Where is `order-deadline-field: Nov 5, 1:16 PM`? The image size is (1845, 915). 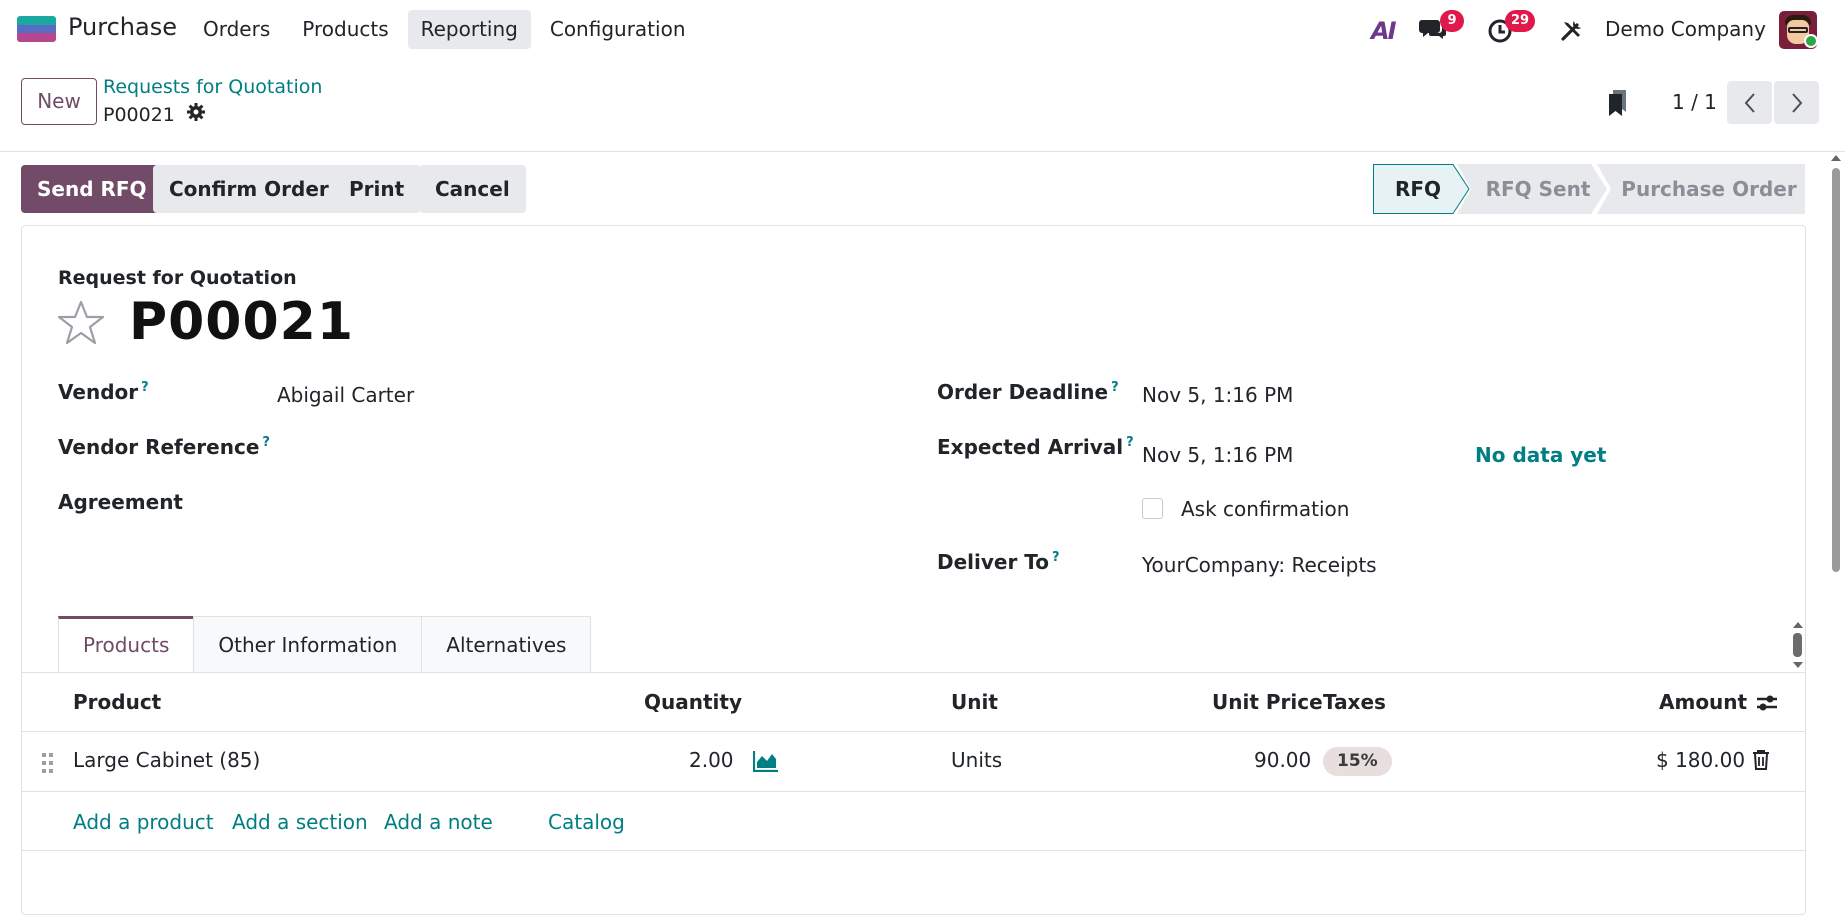 order-deadline-field: Nov 5, 1:16 PM is located at coordinates (1217, 395).